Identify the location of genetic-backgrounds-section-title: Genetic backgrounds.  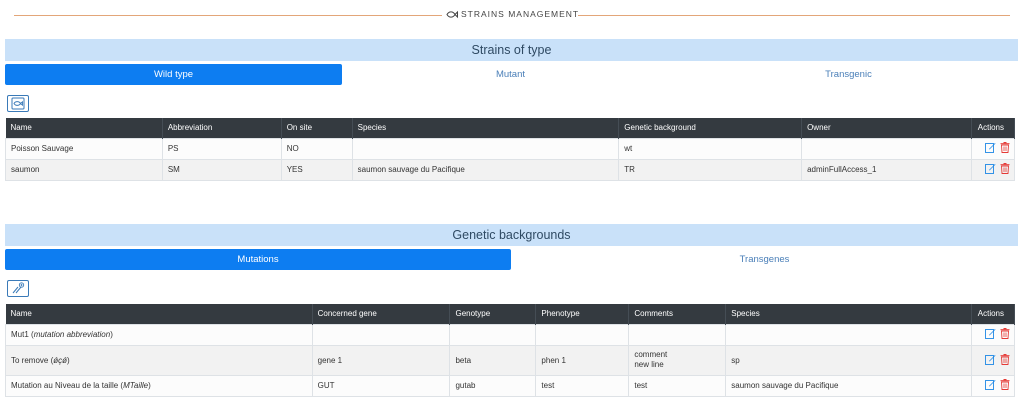
(511, 235).